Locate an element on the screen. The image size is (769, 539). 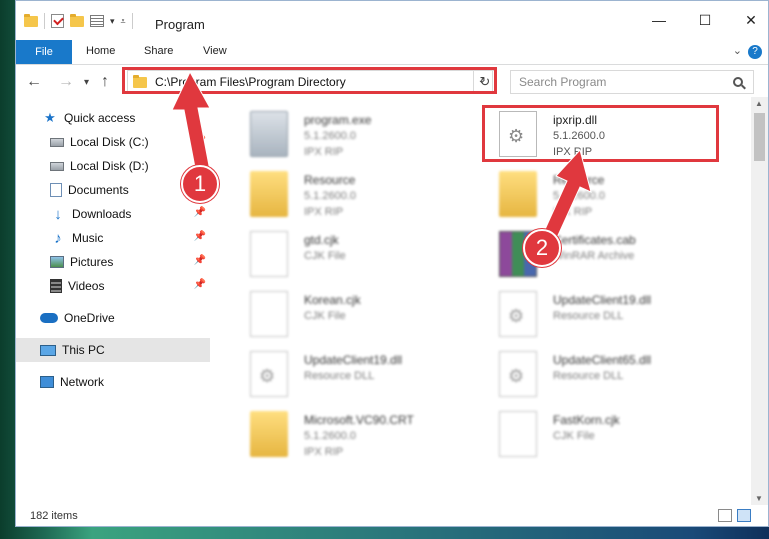
status-bar: 182 items is located at coordinates (392, 515).